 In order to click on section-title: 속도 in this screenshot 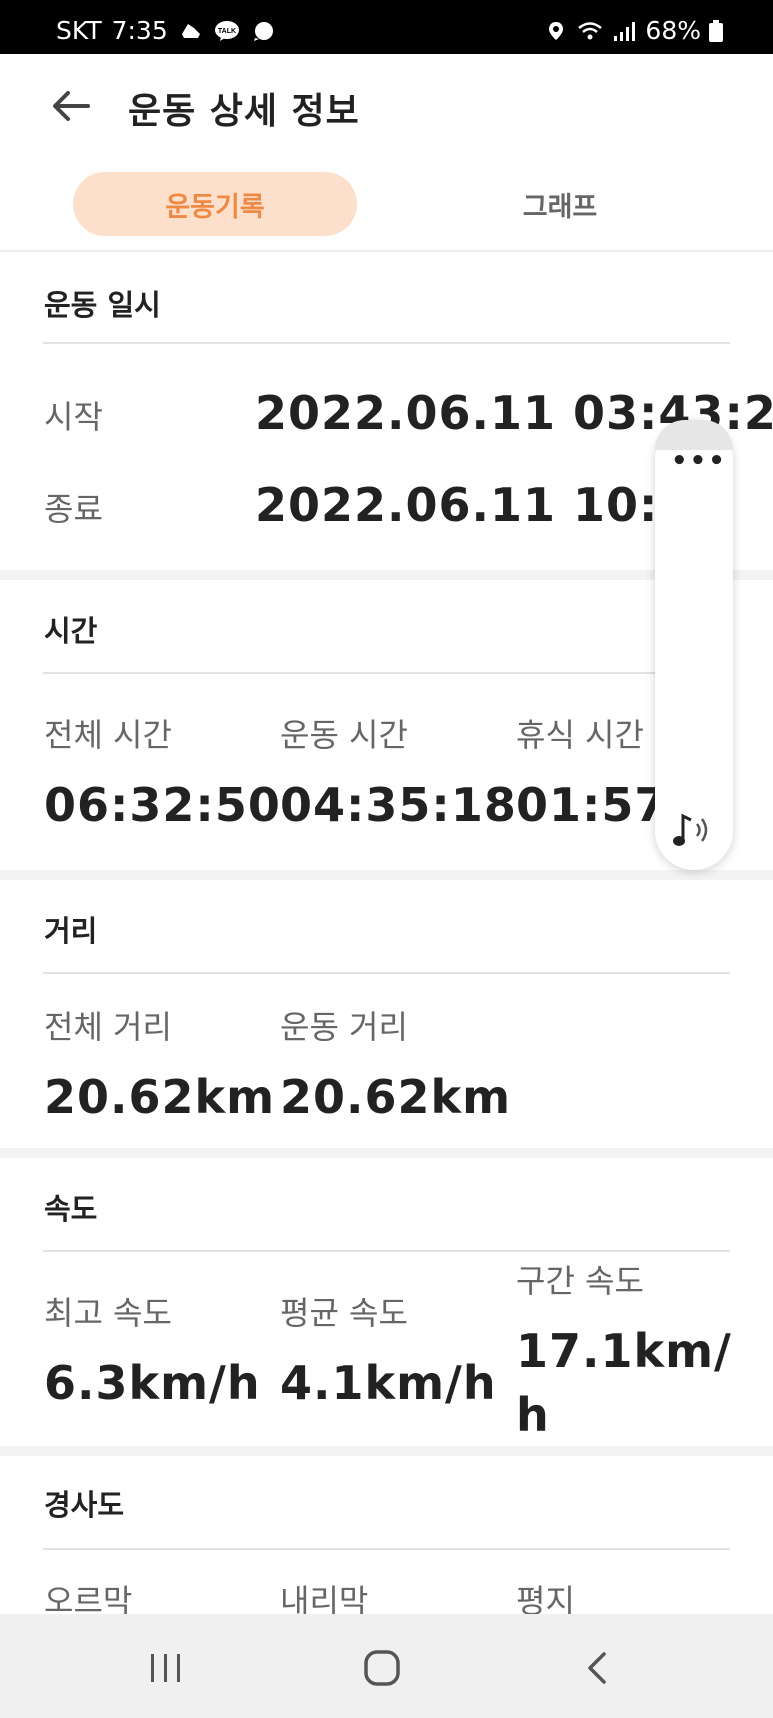, I will do `click(71, 1209)`.